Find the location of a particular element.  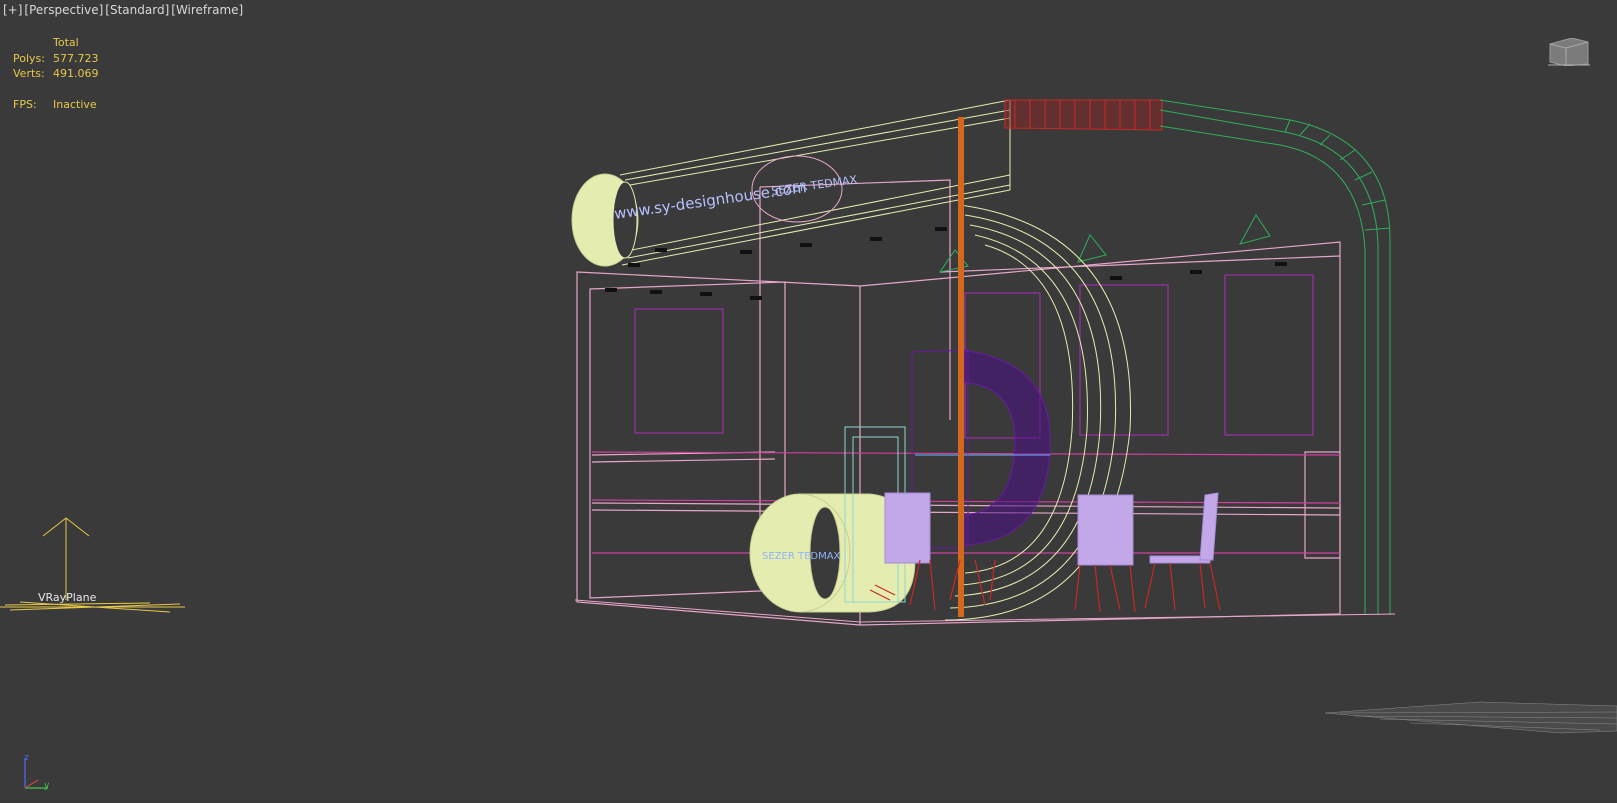

red-top-section is located at coordinates (1083, 115).